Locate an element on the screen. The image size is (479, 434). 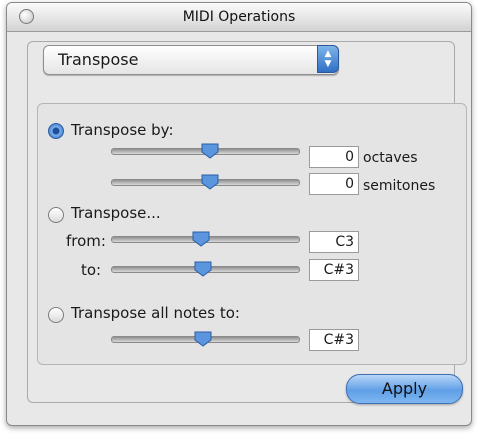
transpose-all-label: Transpose all notes to: is located at coordinates (155, 313).